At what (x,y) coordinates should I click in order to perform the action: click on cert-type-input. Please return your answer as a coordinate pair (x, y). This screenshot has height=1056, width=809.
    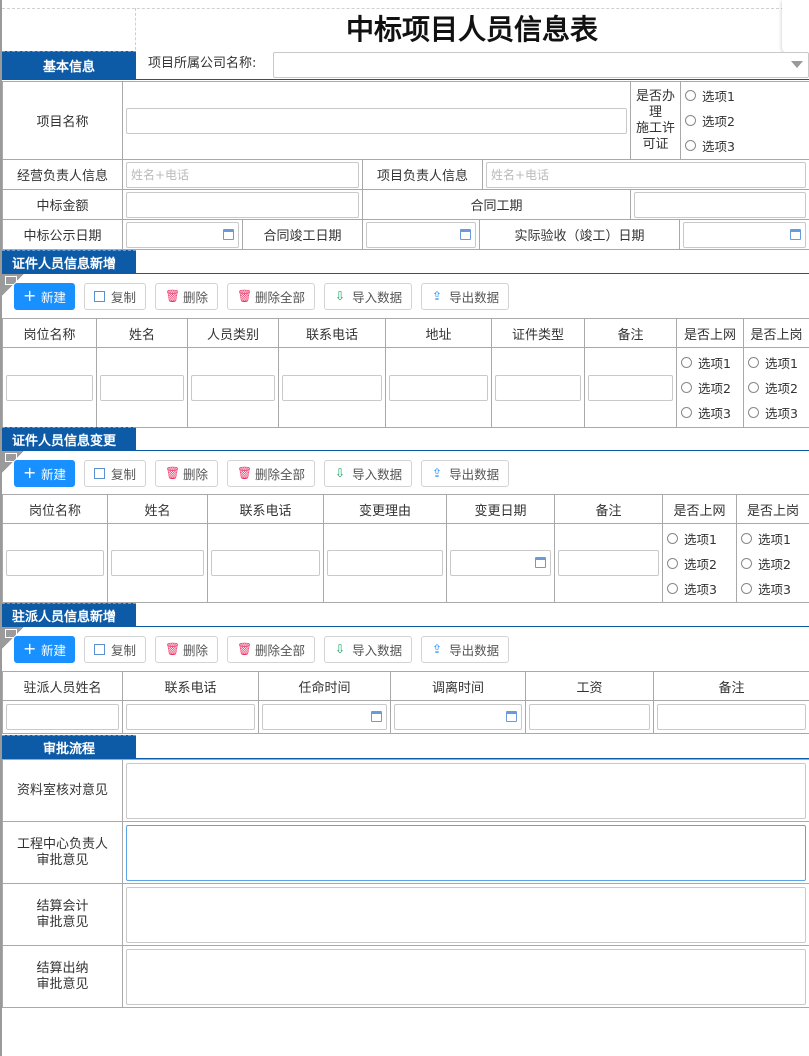
    Looking at the image, I should click on (538, 387).